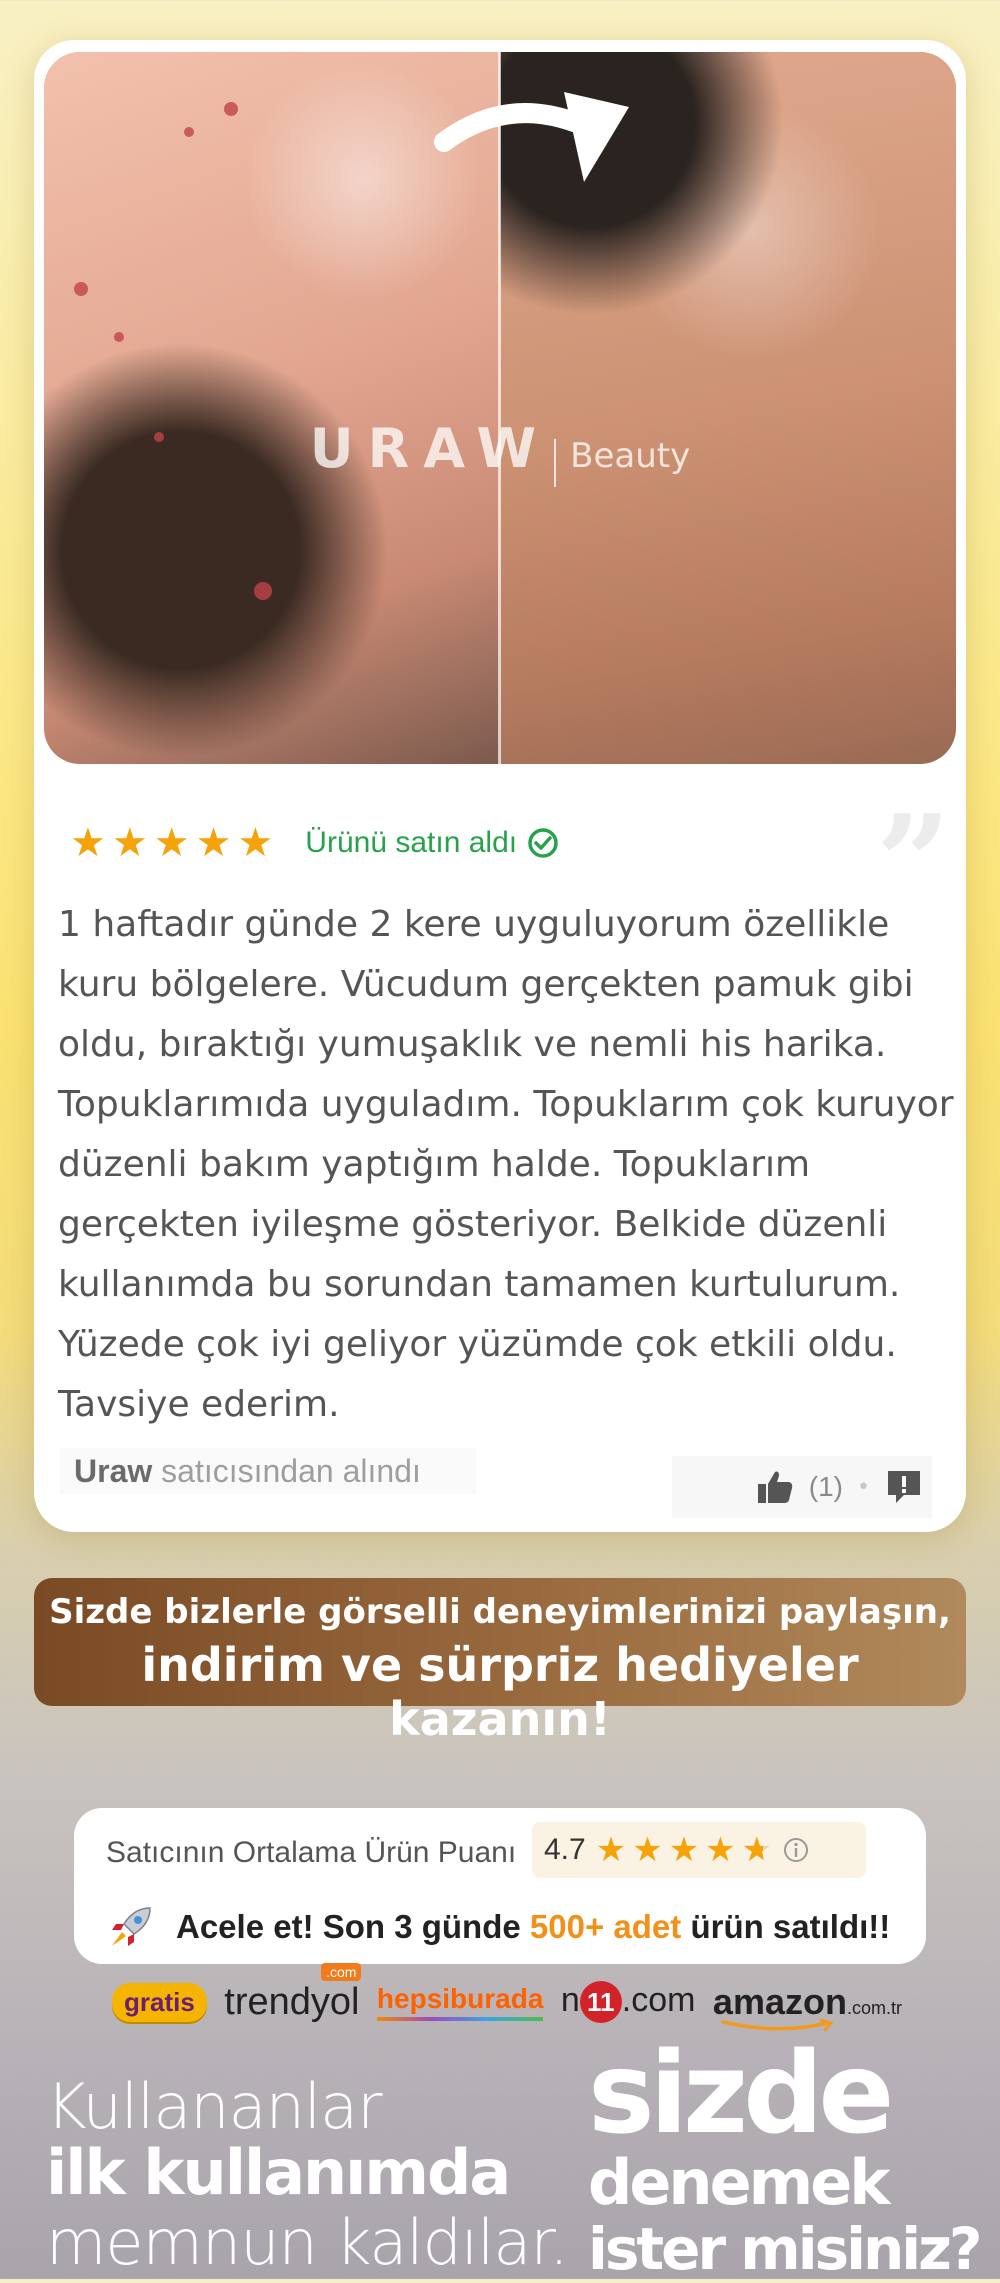 This screenshot has height=2283, width=1000. Describe the element at coordinates (874, 2008) in the screenshot. I see `amazon-tld: .com.tr` at that location.